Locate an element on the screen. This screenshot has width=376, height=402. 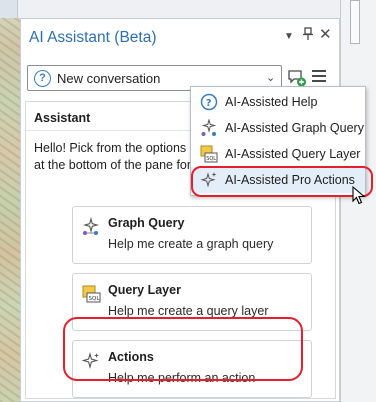
assistant-heading: Assistant is located at coordinates (62, 118).